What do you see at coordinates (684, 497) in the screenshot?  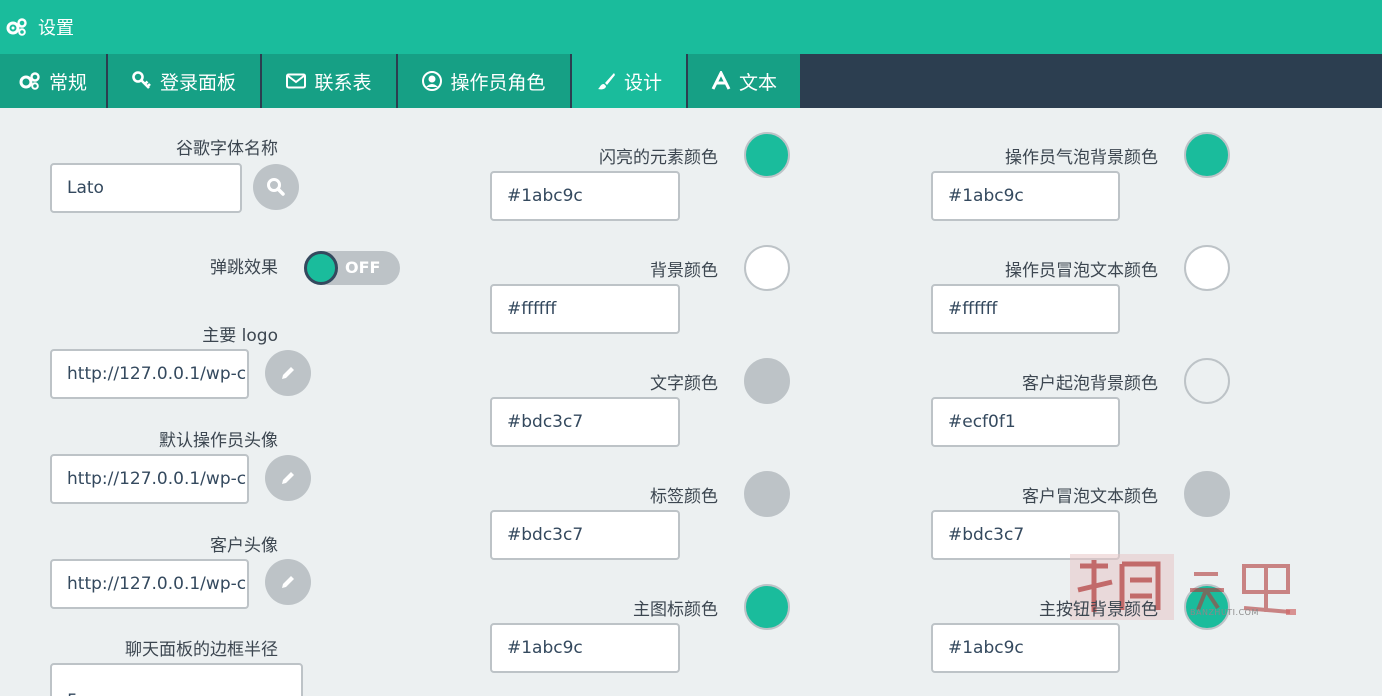 I see `tag-color-label: 标签颜色` at bounding box center [684, 497].